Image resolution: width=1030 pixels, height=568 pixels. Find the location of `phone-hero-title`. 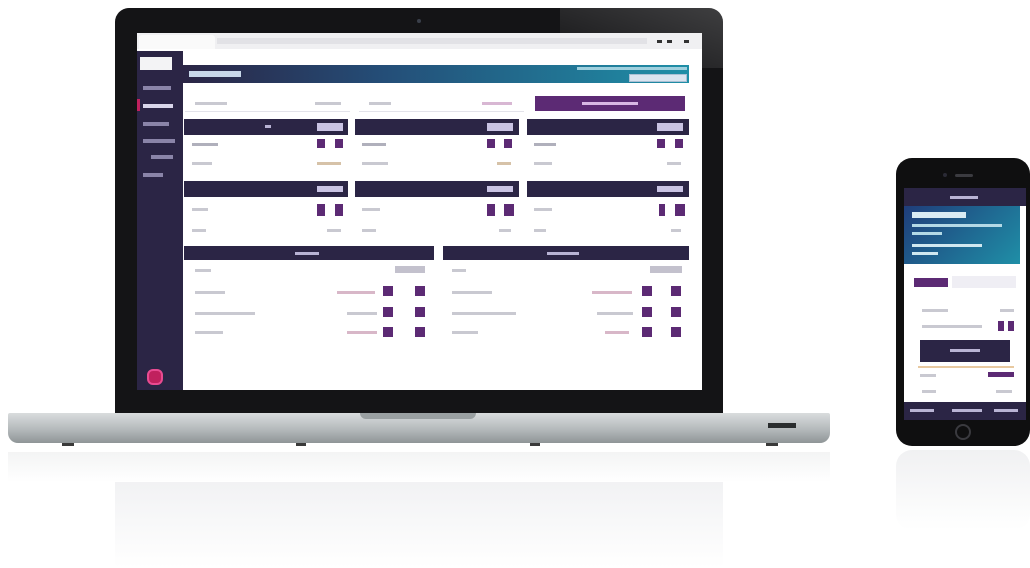

phone-hero-title is located at coordinates (939, 215).